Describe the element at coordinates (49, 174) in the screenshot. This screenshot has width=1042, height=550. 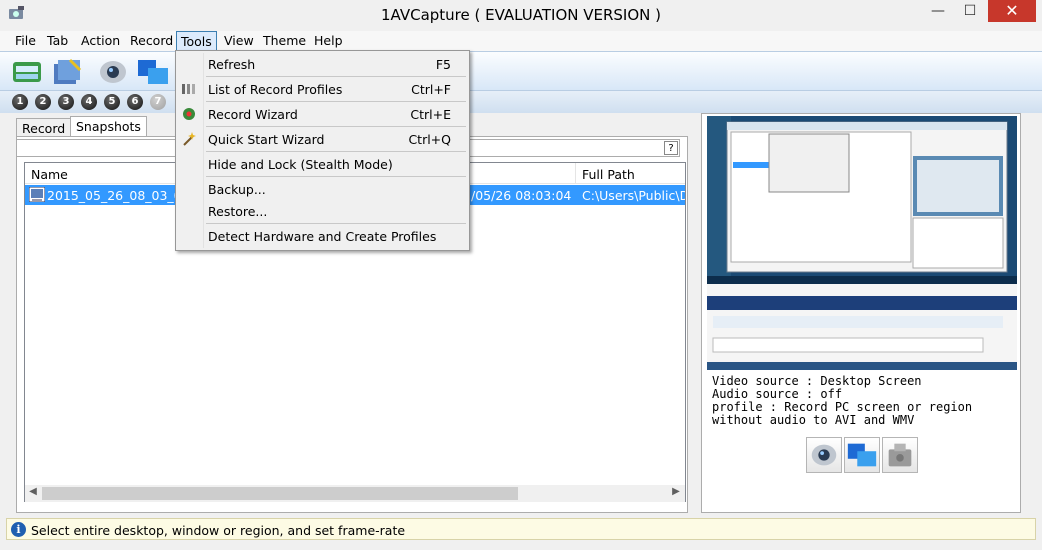
I see `column-name: Name` at that location.